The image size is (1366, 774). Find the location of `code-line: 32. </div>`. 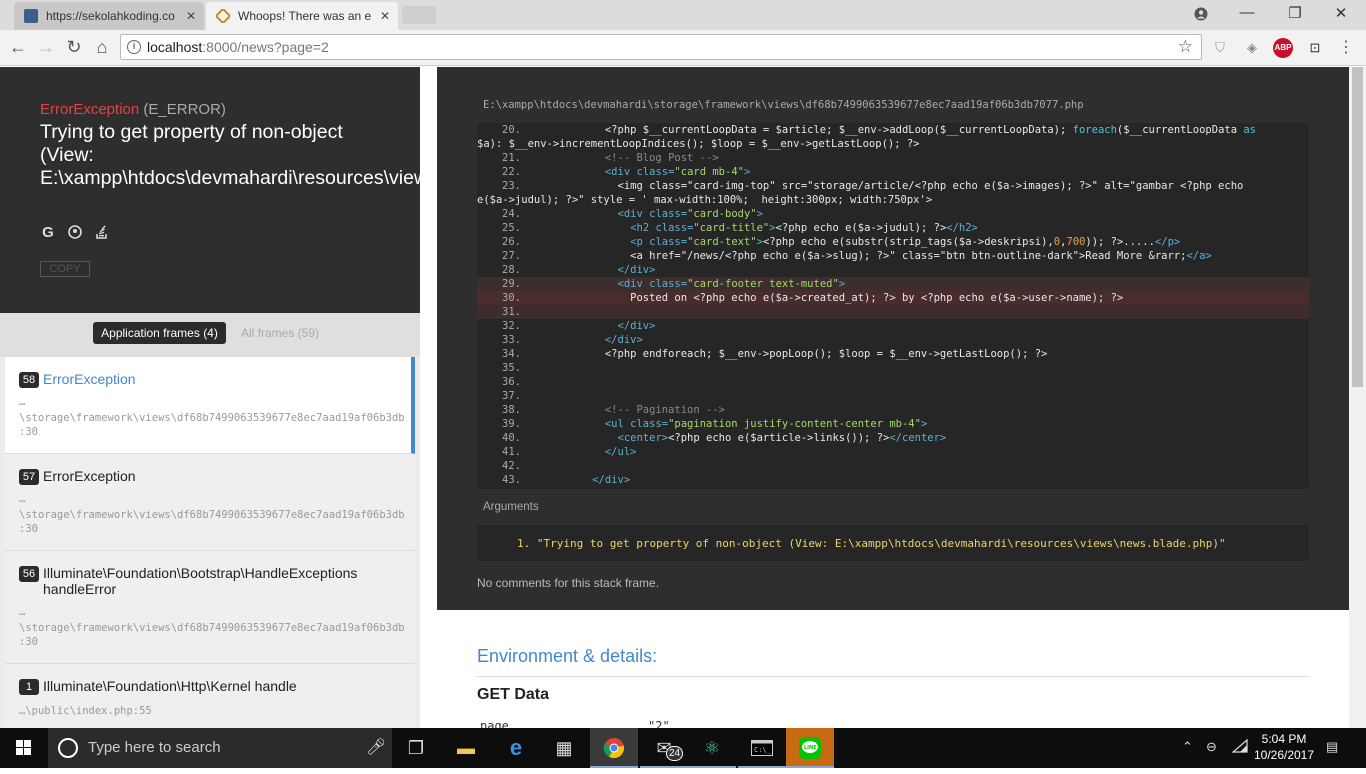

code-line: 32. </div> is located at coordinates (579, 326).